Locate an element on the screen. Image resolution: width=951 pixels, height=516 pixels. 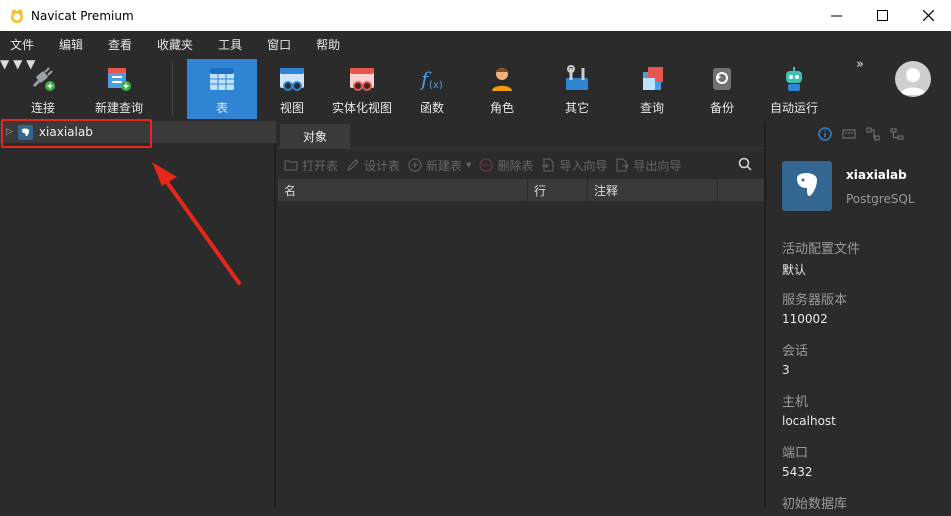
table-icon is located at coordinates (222, 79).